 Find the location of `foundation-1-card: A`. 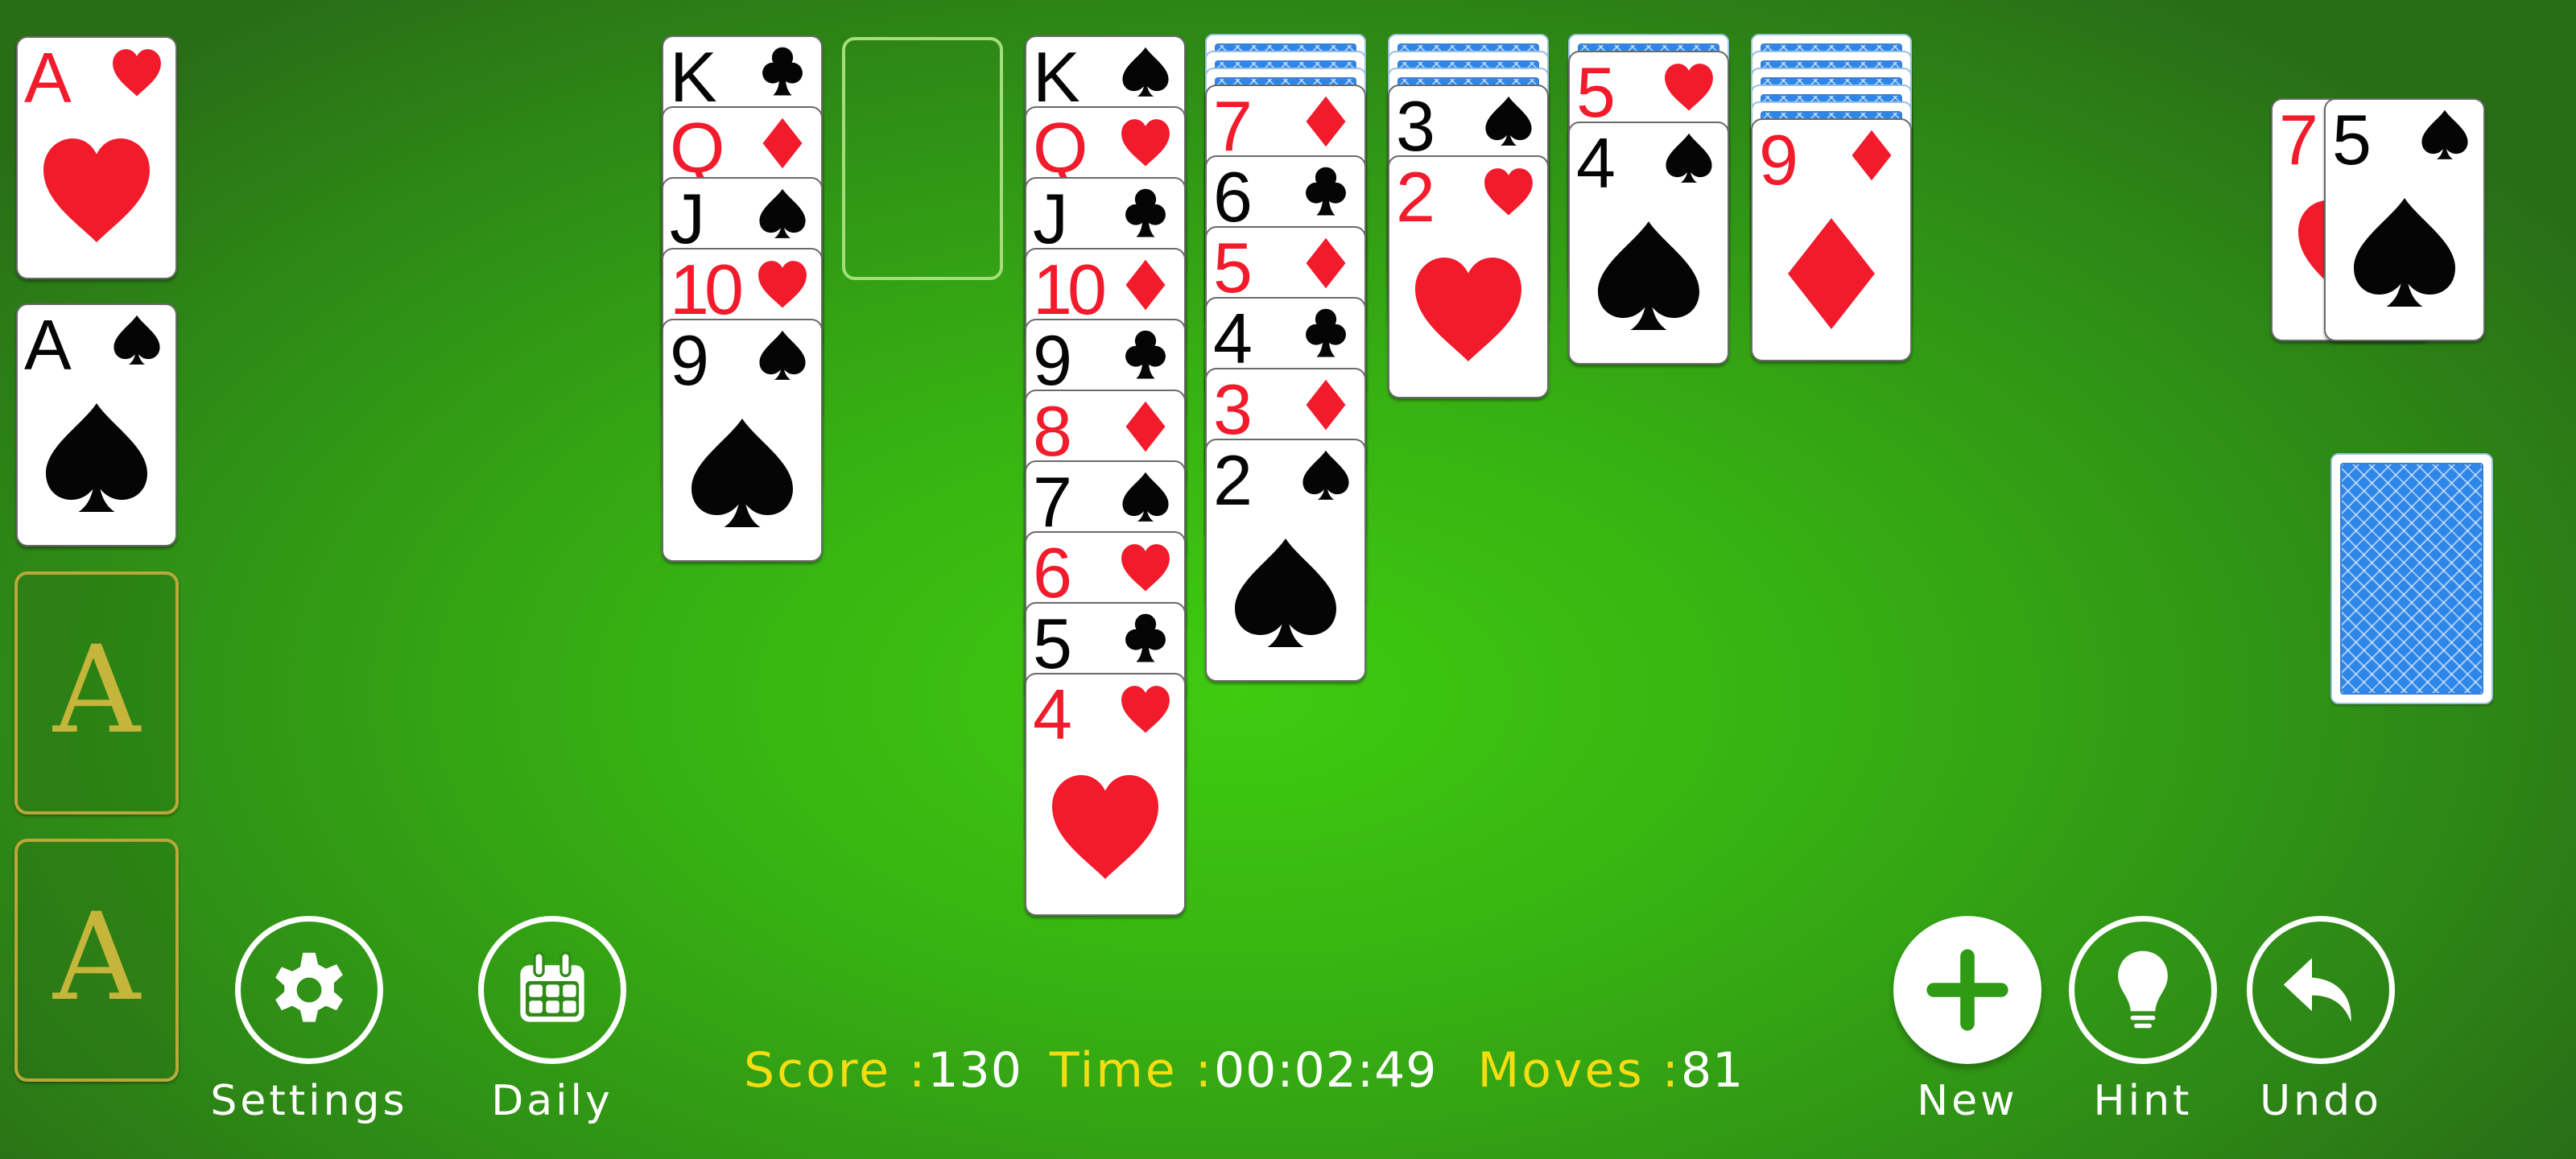

foundation-1-card: A is located at coordinates (96, 157).